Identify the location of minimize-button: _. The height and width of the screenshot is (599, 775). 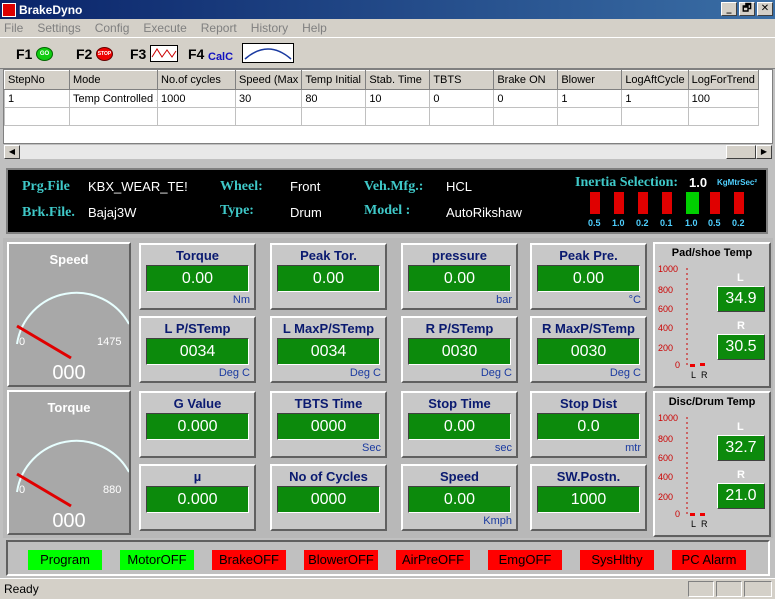
(729, 9).